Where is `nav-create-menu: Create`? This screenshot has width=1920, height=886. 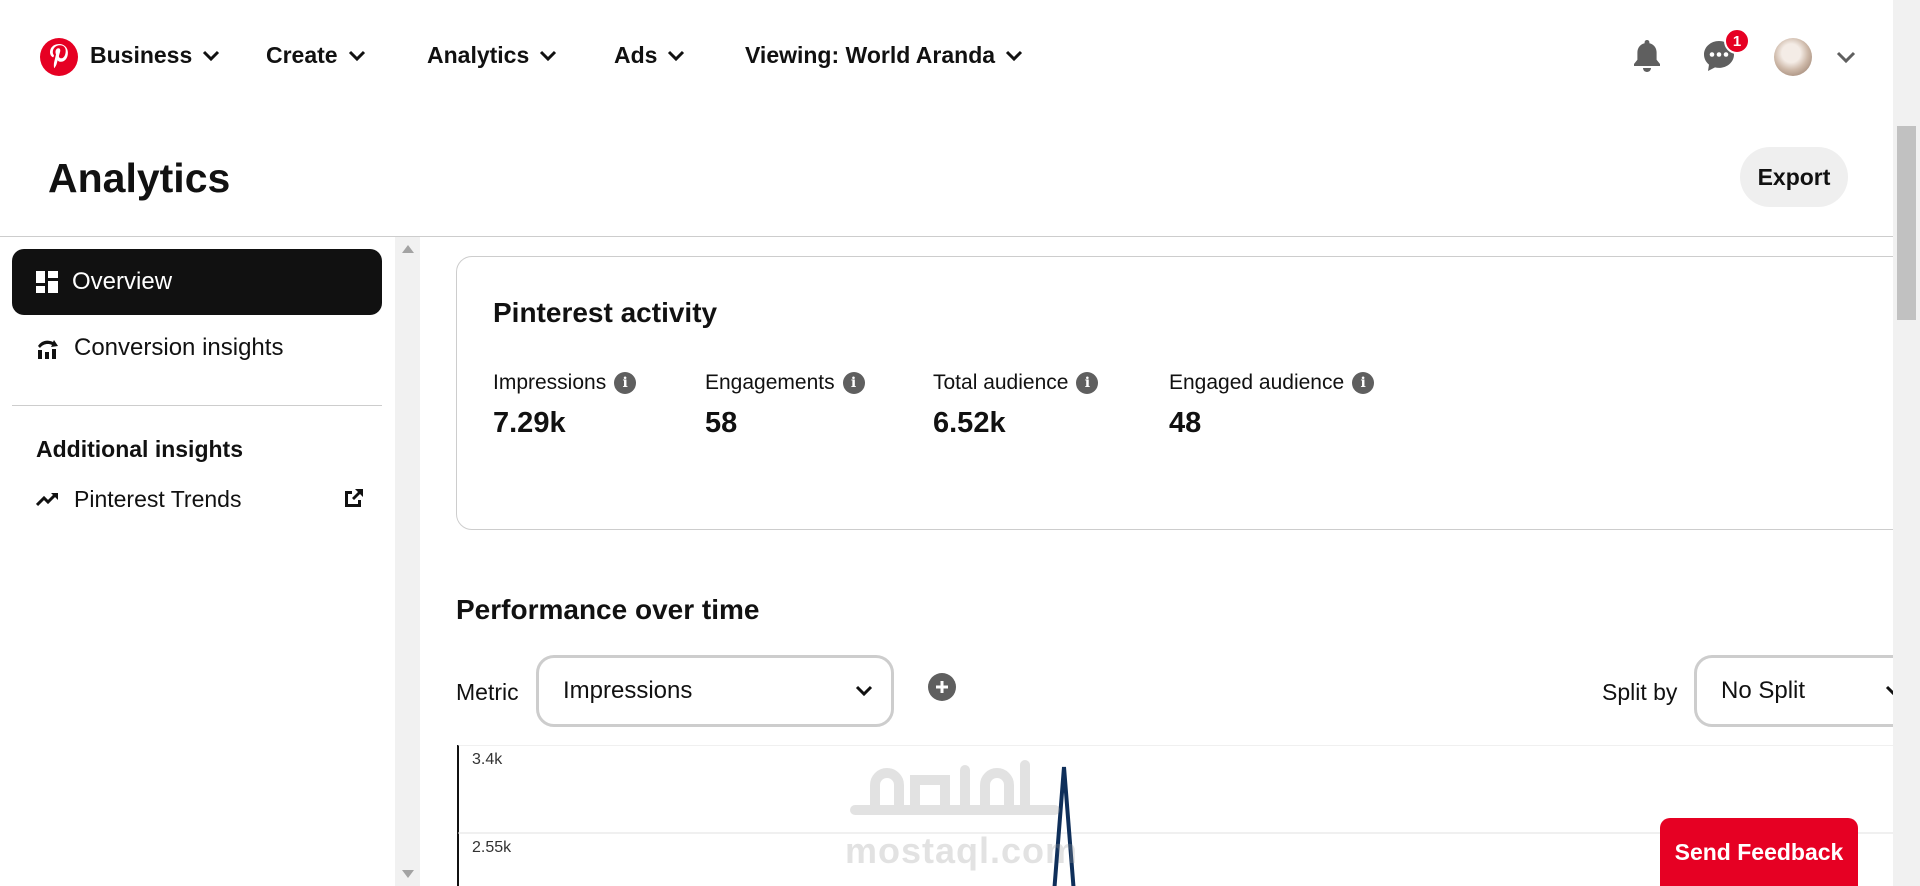
nav-create-menu: Create is located at coordinates (316, 55).